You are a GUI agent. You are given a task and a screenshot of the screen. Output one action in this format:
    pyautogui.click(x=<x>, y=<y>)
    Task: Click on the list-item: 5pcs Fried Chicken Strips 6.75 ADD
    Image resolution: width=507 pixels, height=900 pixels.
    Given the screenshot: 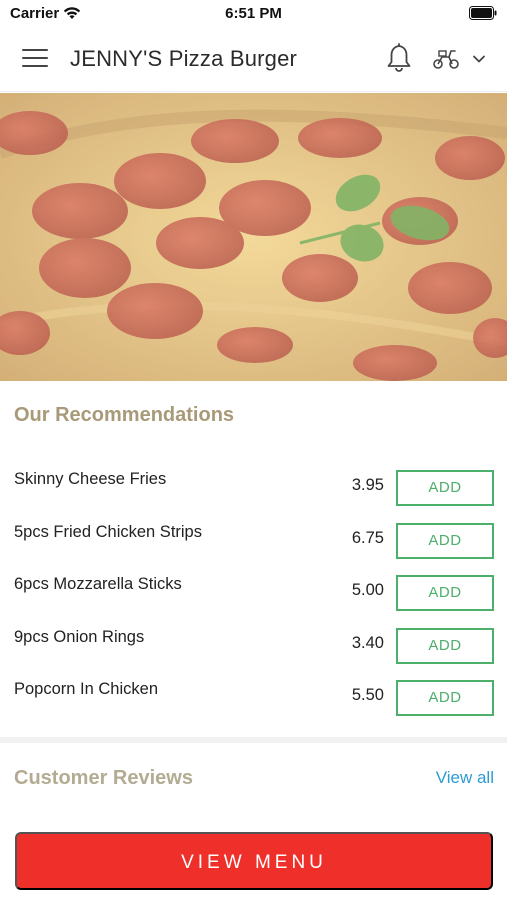 What is the action you would take?
    pyautogui.click(x=253, y=541)
    